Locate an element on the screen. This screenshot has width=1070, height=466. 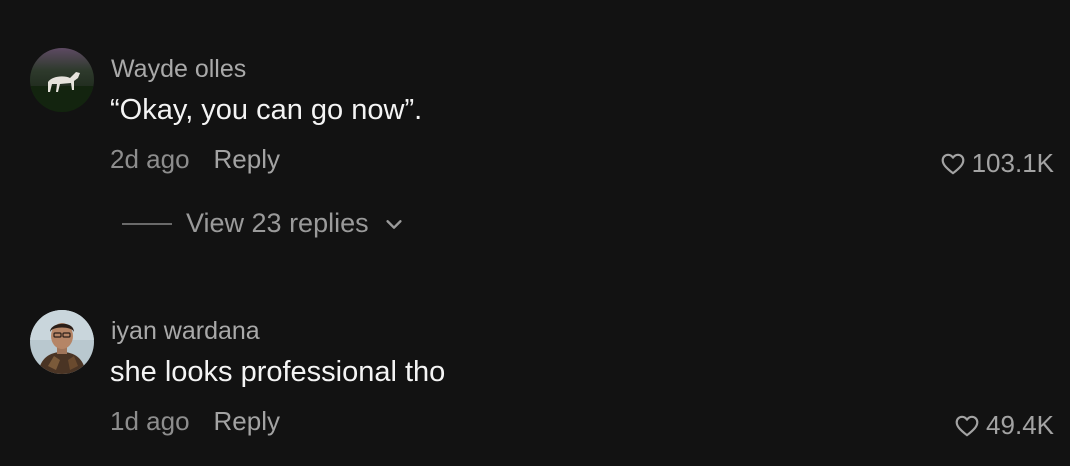
like-button: 49.4K is located at coordinates (1004, 425).